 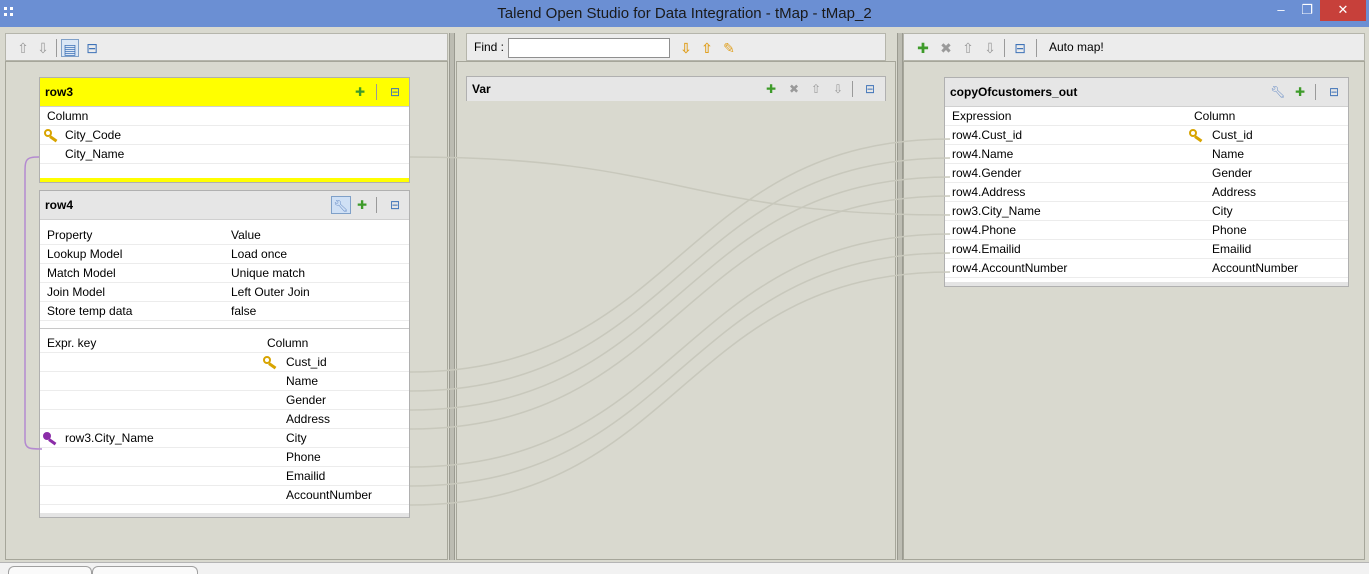 I want to click on find-input, so click(x=589, y=48).